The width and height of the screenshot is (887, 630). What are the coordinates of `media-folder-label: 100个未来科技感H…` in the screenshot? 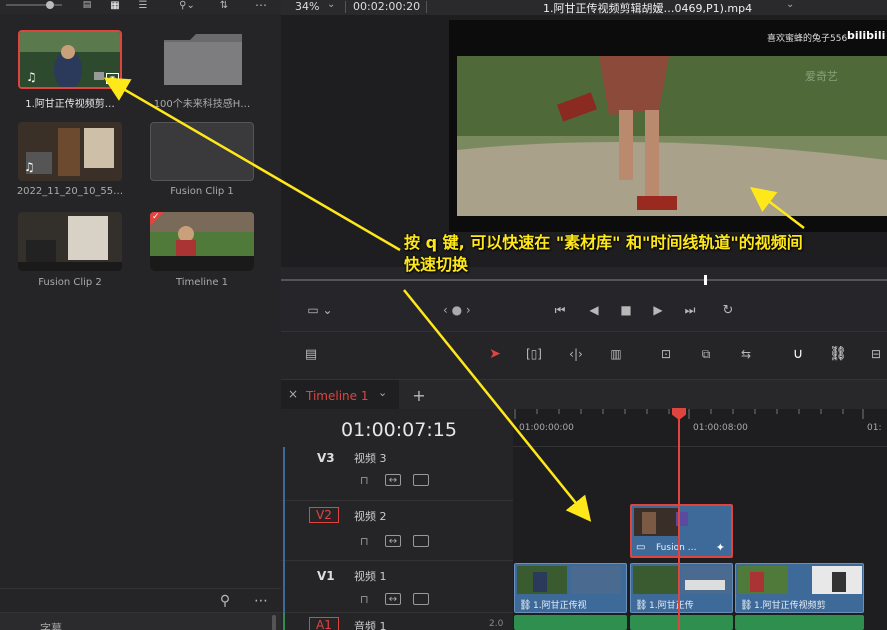 It's located at (202, 104).